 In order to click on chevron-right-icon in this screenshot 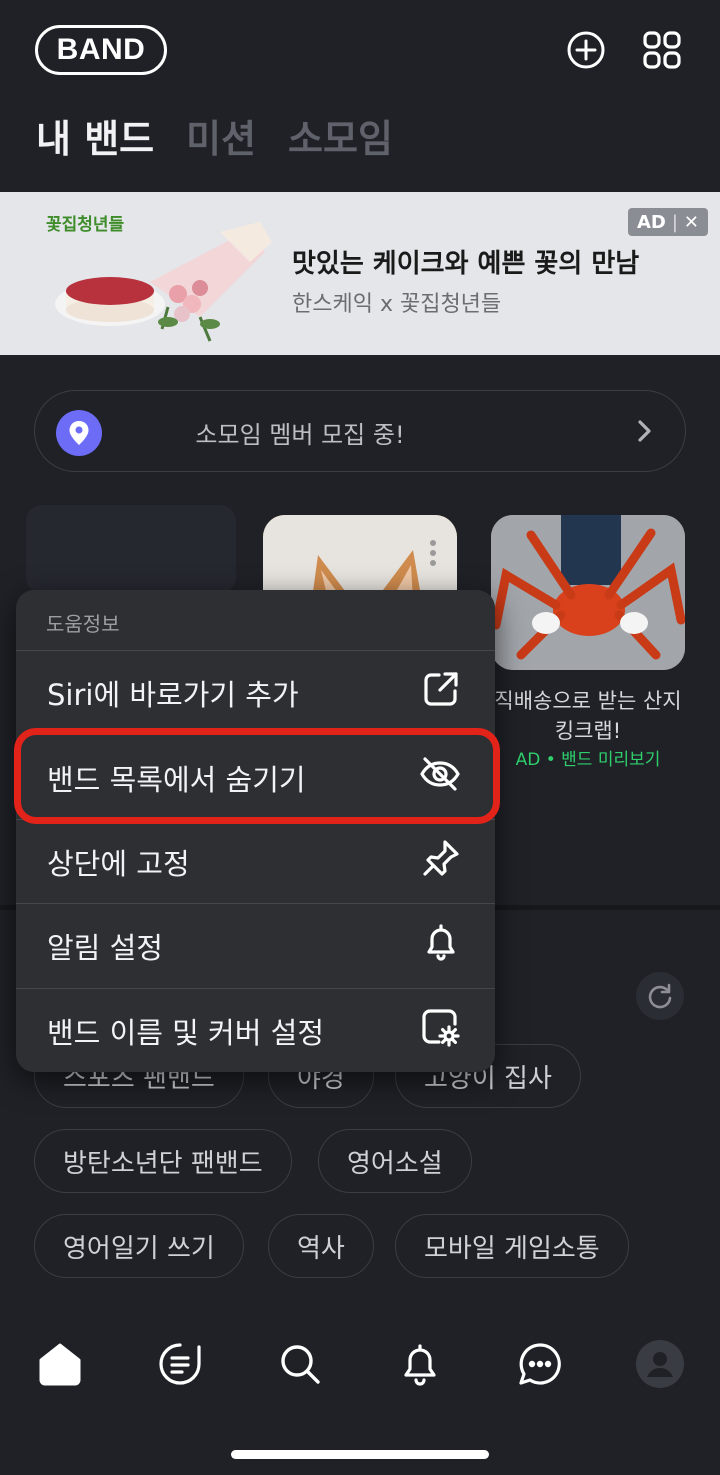, I will do `click(644, 433)`.